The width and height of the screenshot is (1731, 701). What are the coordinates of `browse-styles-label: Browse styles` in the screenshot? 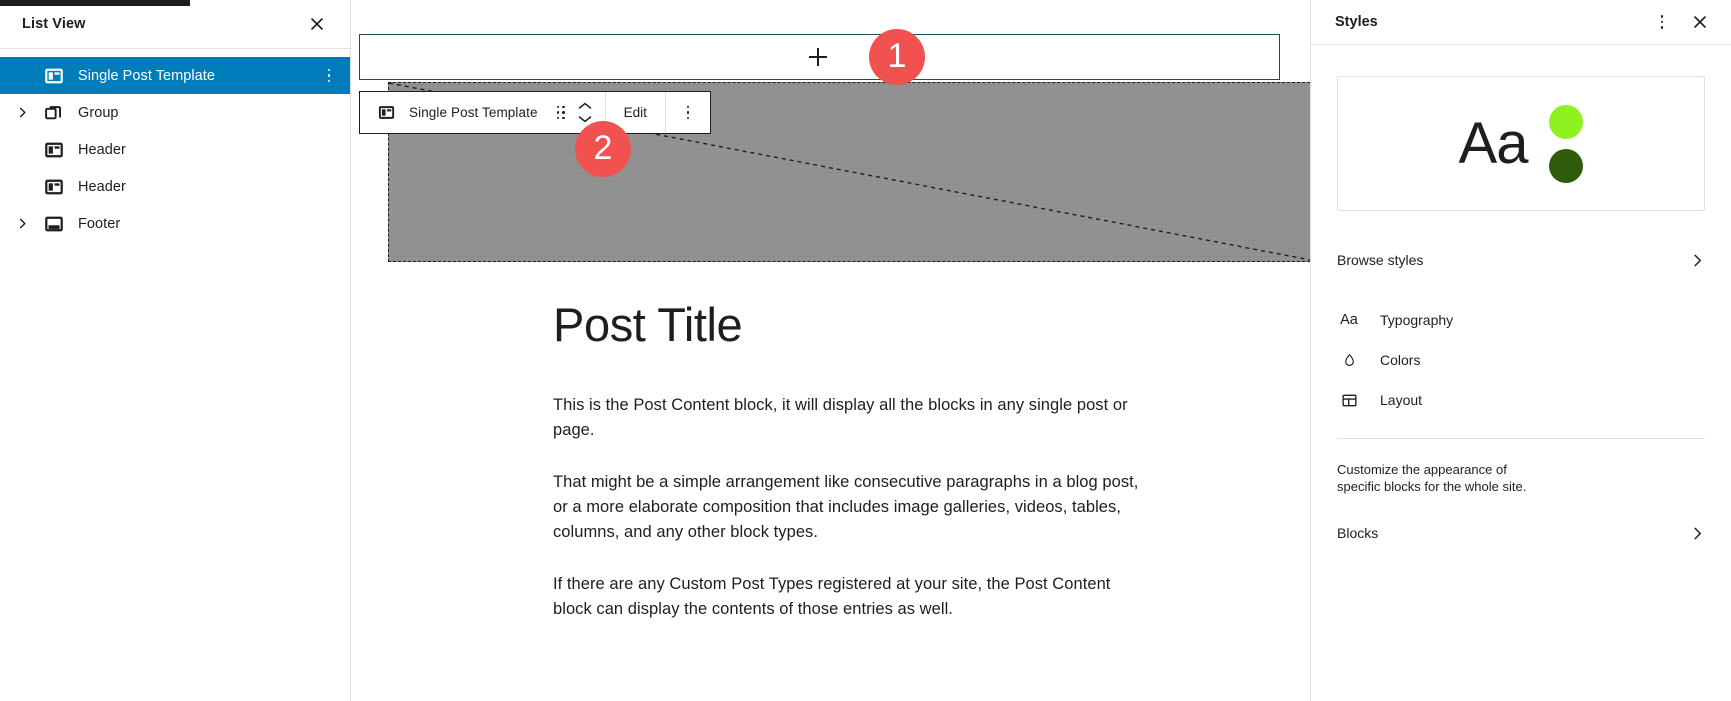 It's located at (1380, 260).